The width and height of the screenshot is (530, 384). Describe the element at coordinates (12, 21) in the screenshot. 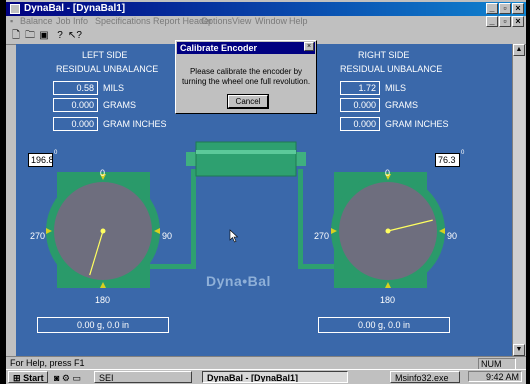

I see `doc-icon: ▪` at that location.